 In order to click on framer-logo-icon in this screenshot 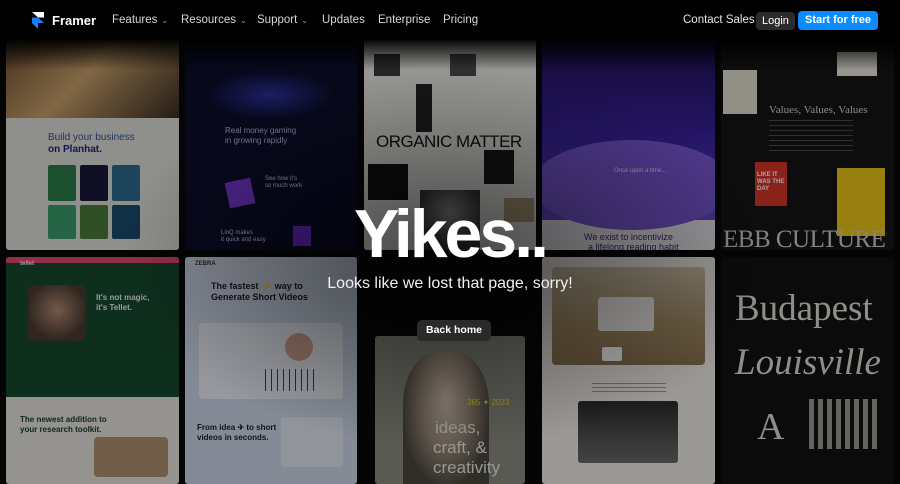, I will do `click(38, 20)`.